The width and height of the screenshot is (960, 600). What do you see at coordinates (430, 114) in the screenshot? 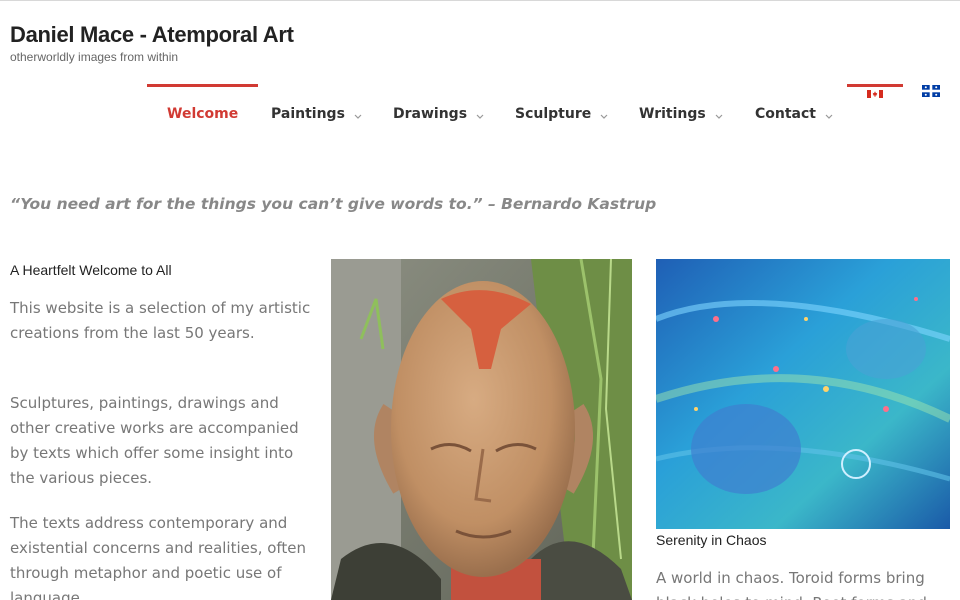
I see `nav-item-label: Drawings` at bounding box center [430, 114].